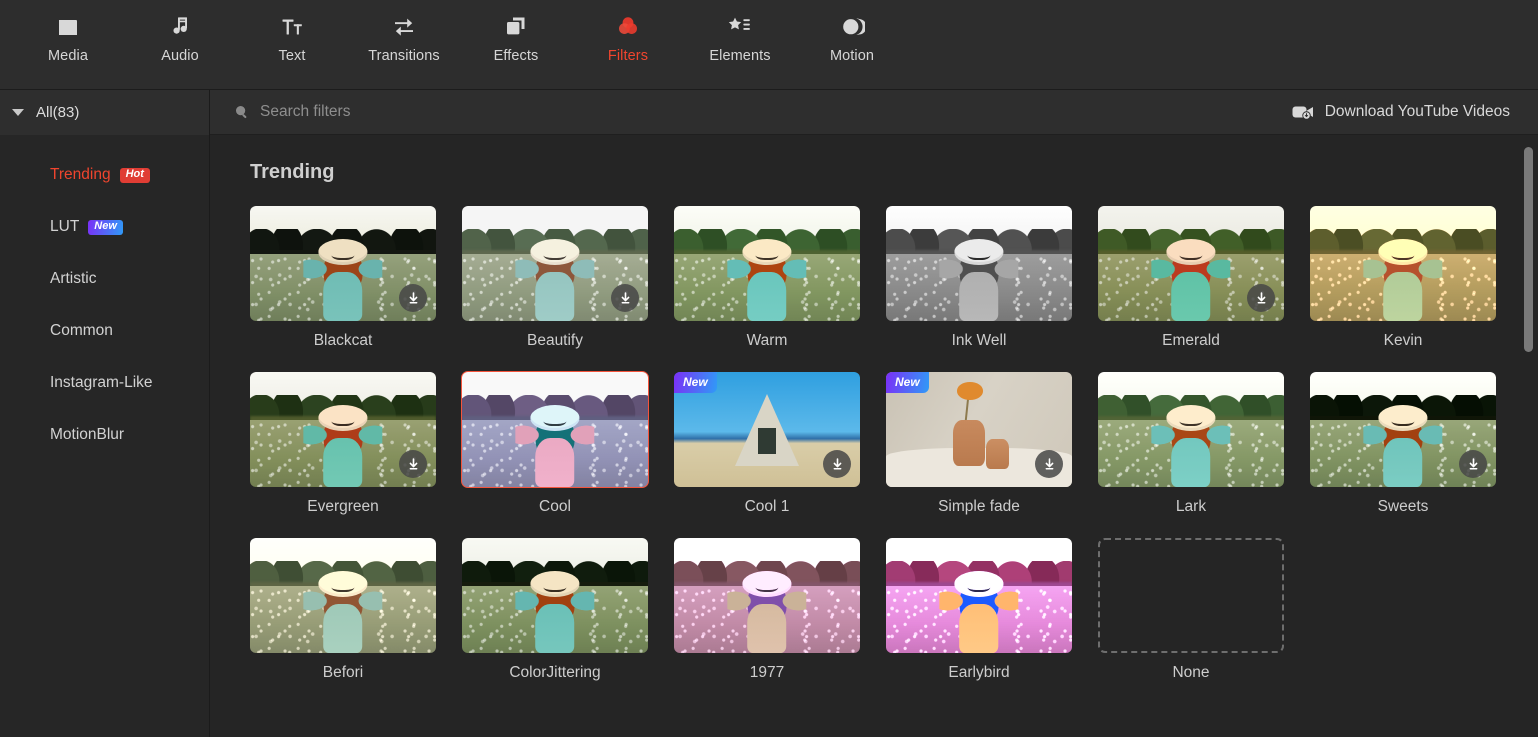 Image resolution: width=1538 pixels, height=737 pixels. What do you see at coordinates (852, 56) in the screenshot?
I see `toolbar-item-label: Motion` at bounding box center [852, 56].